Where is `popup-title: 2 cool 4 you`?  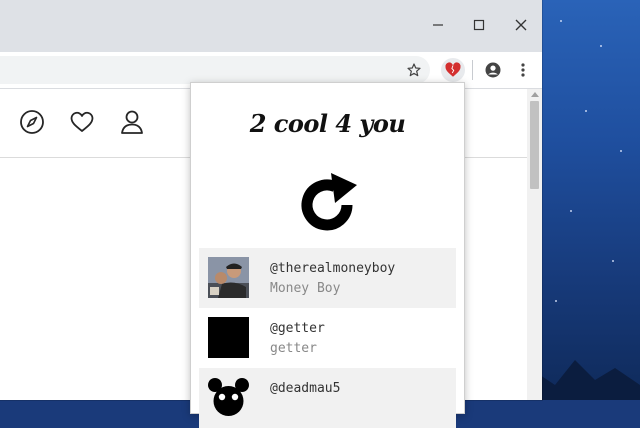 popup-title: 2 cool 4 you is located at coordinates (327, 123).